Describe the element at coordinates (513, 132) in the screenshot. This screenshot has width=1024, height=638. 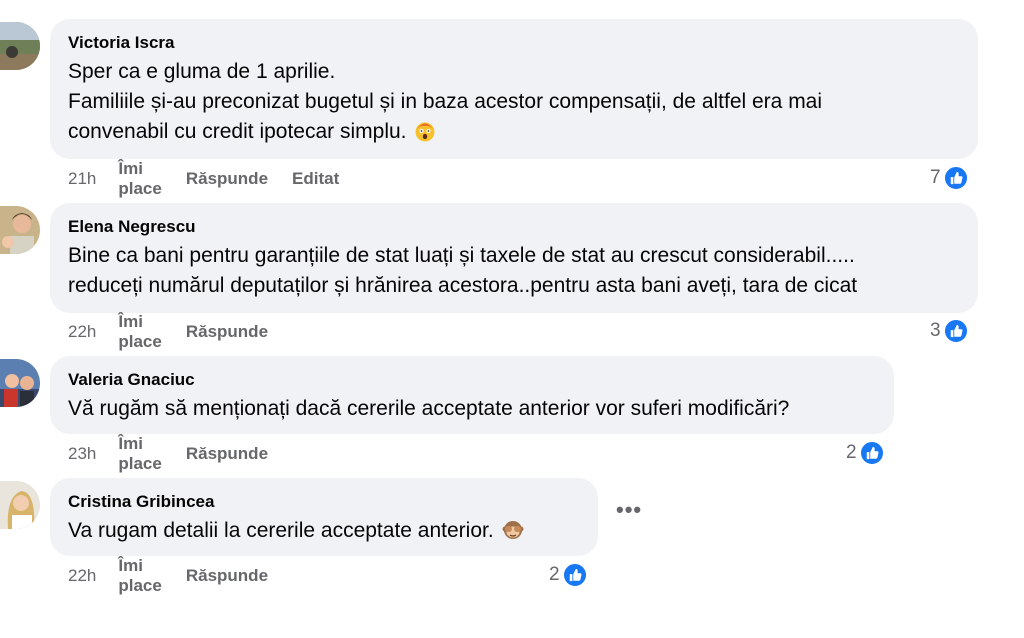
I see `comment-text-line: convenabil cu credit ipotecar simplu.` at that location.